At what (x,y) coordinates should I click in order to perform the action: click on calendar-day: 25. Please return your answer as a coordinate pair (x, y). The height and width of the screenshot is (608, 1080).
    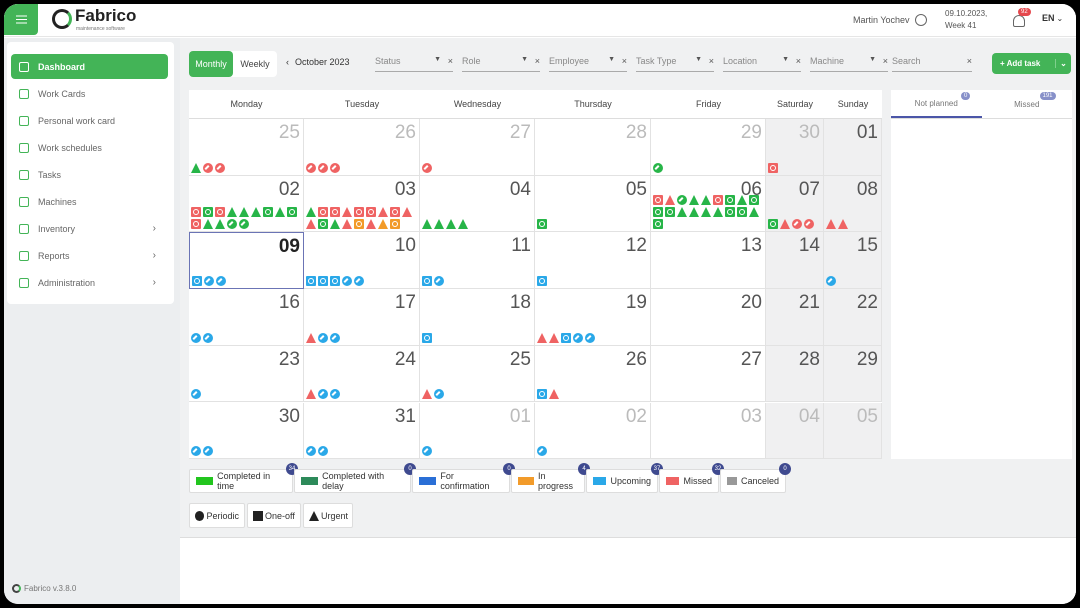
    Looking at the image, I should click on (246, 147).